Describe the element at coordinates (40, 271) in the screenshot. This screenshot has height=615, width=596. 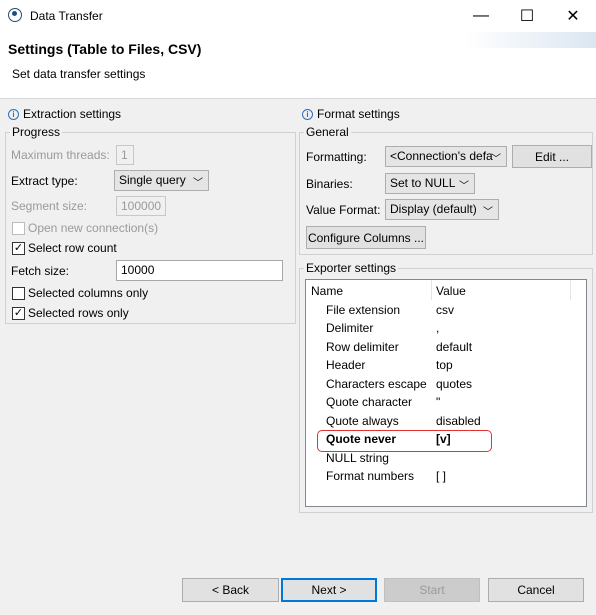
I see `fetch-size-label: Fetch size:` at that location.